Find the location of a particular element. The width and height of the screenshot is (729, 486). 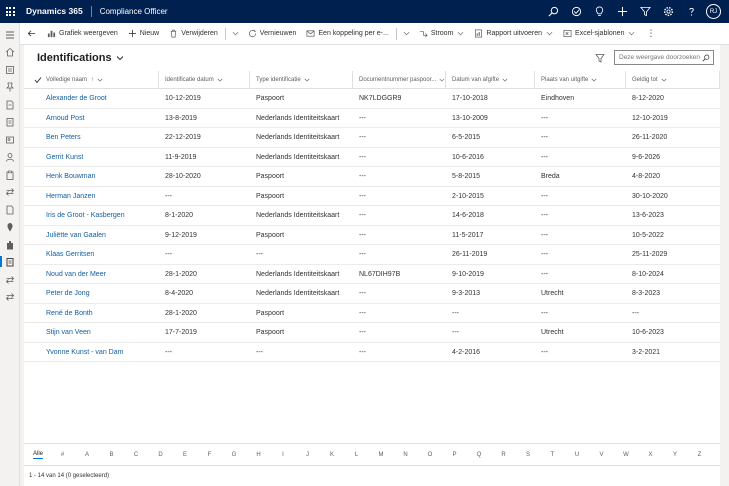

hamburger-menu-icon is located at coordinates (10, 34).